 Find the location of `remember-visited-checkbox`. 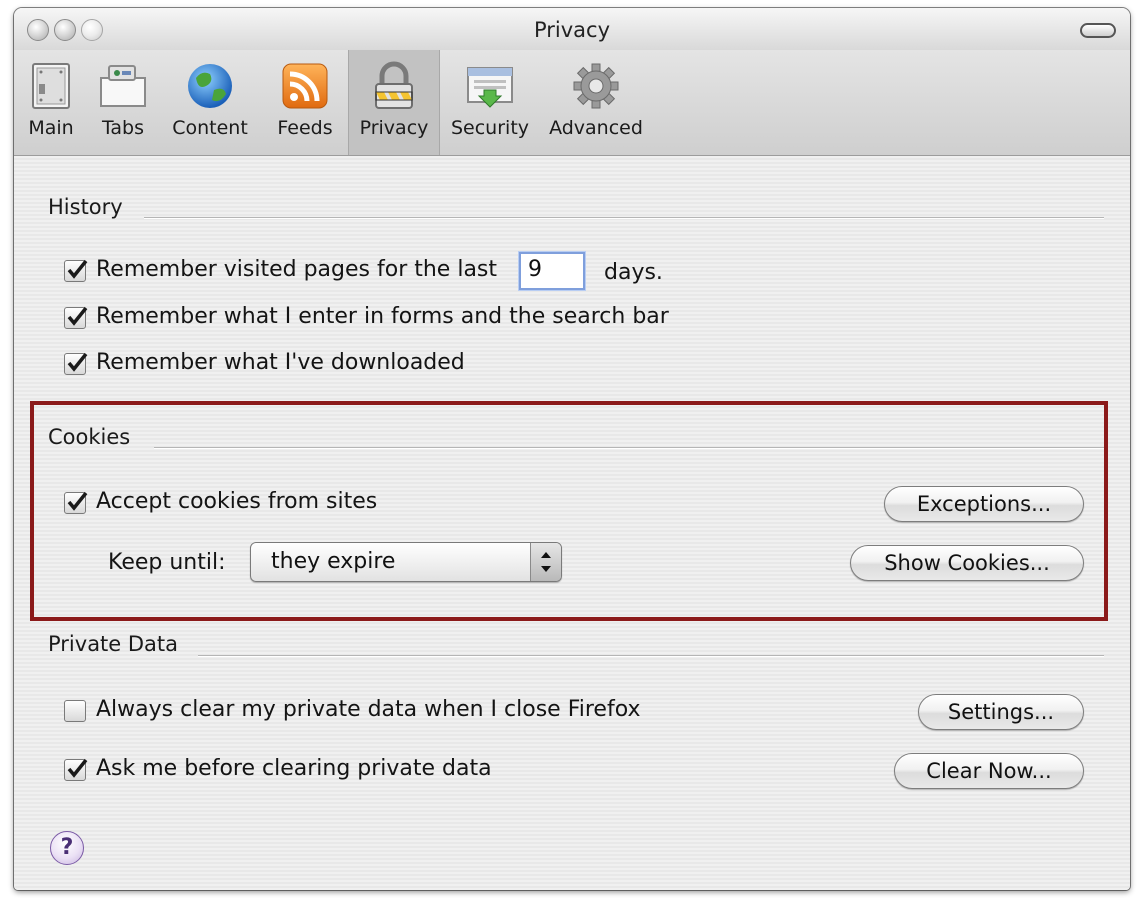

remember-visited-checkbox is located at coordinates (76, 270).